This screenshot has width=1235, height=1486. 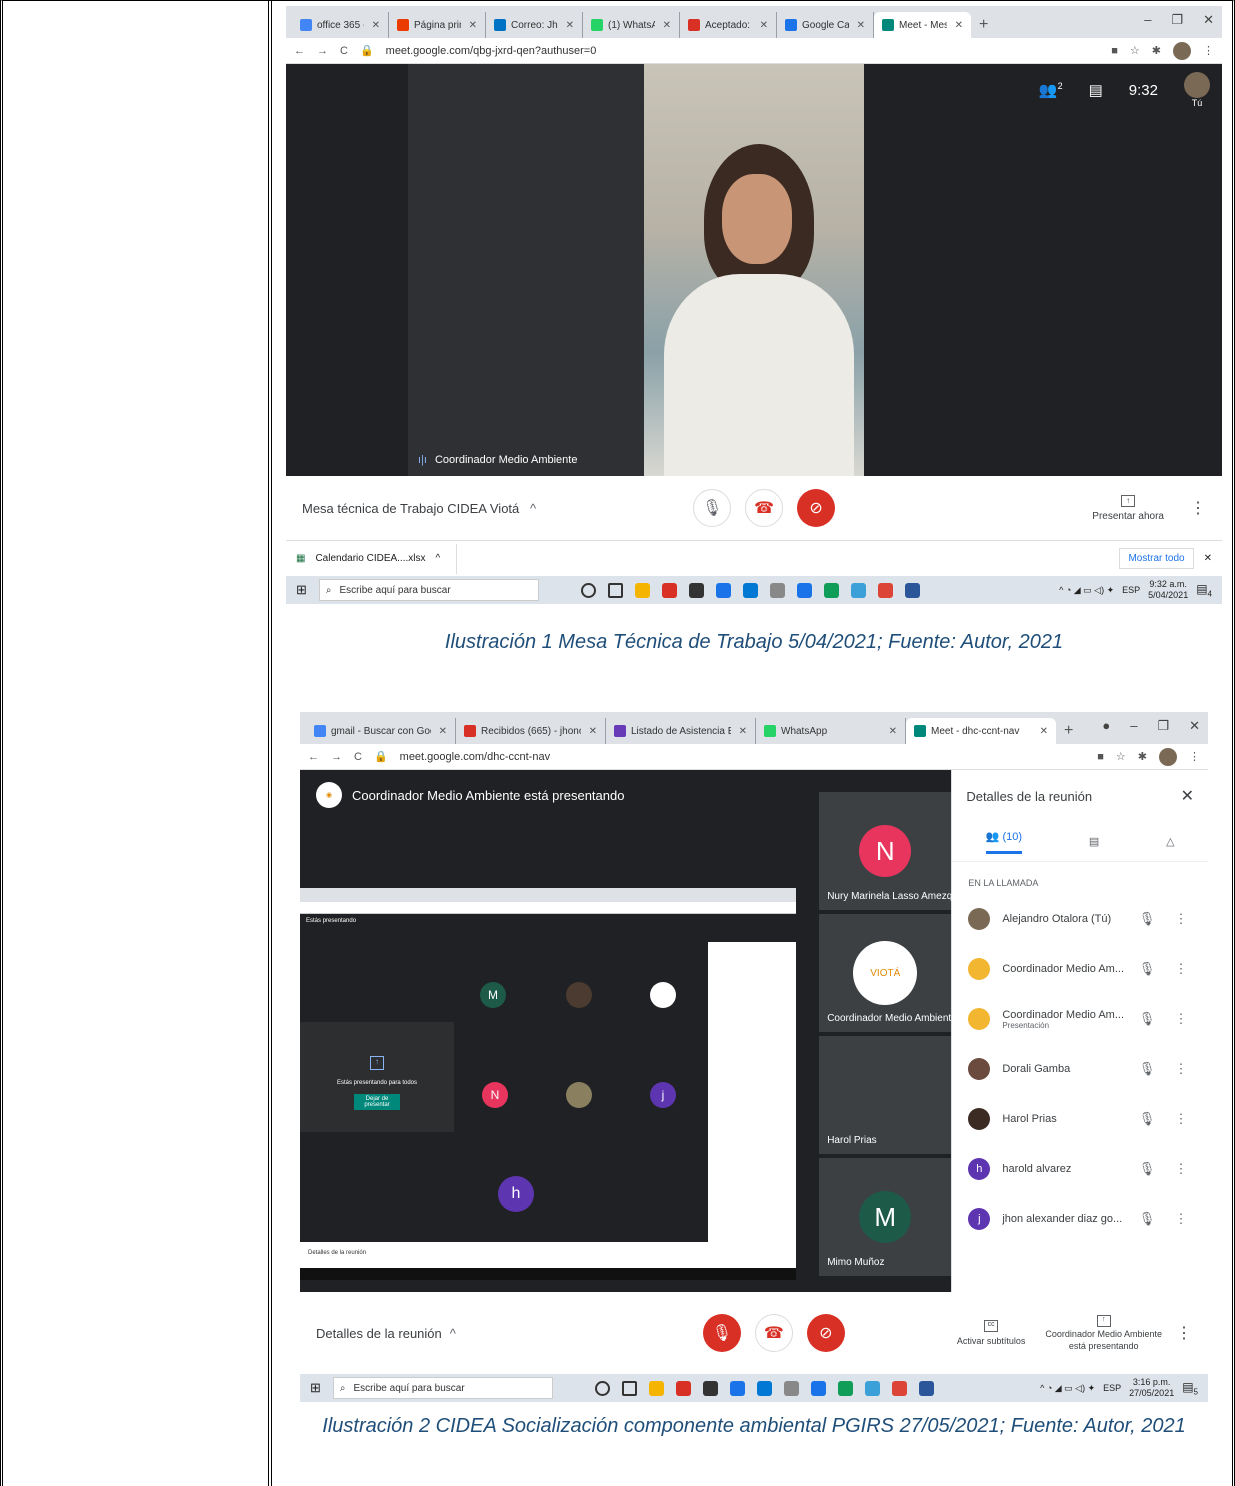 I want to click on notifications-icon: ▤4, so click(x=1204, y=590).